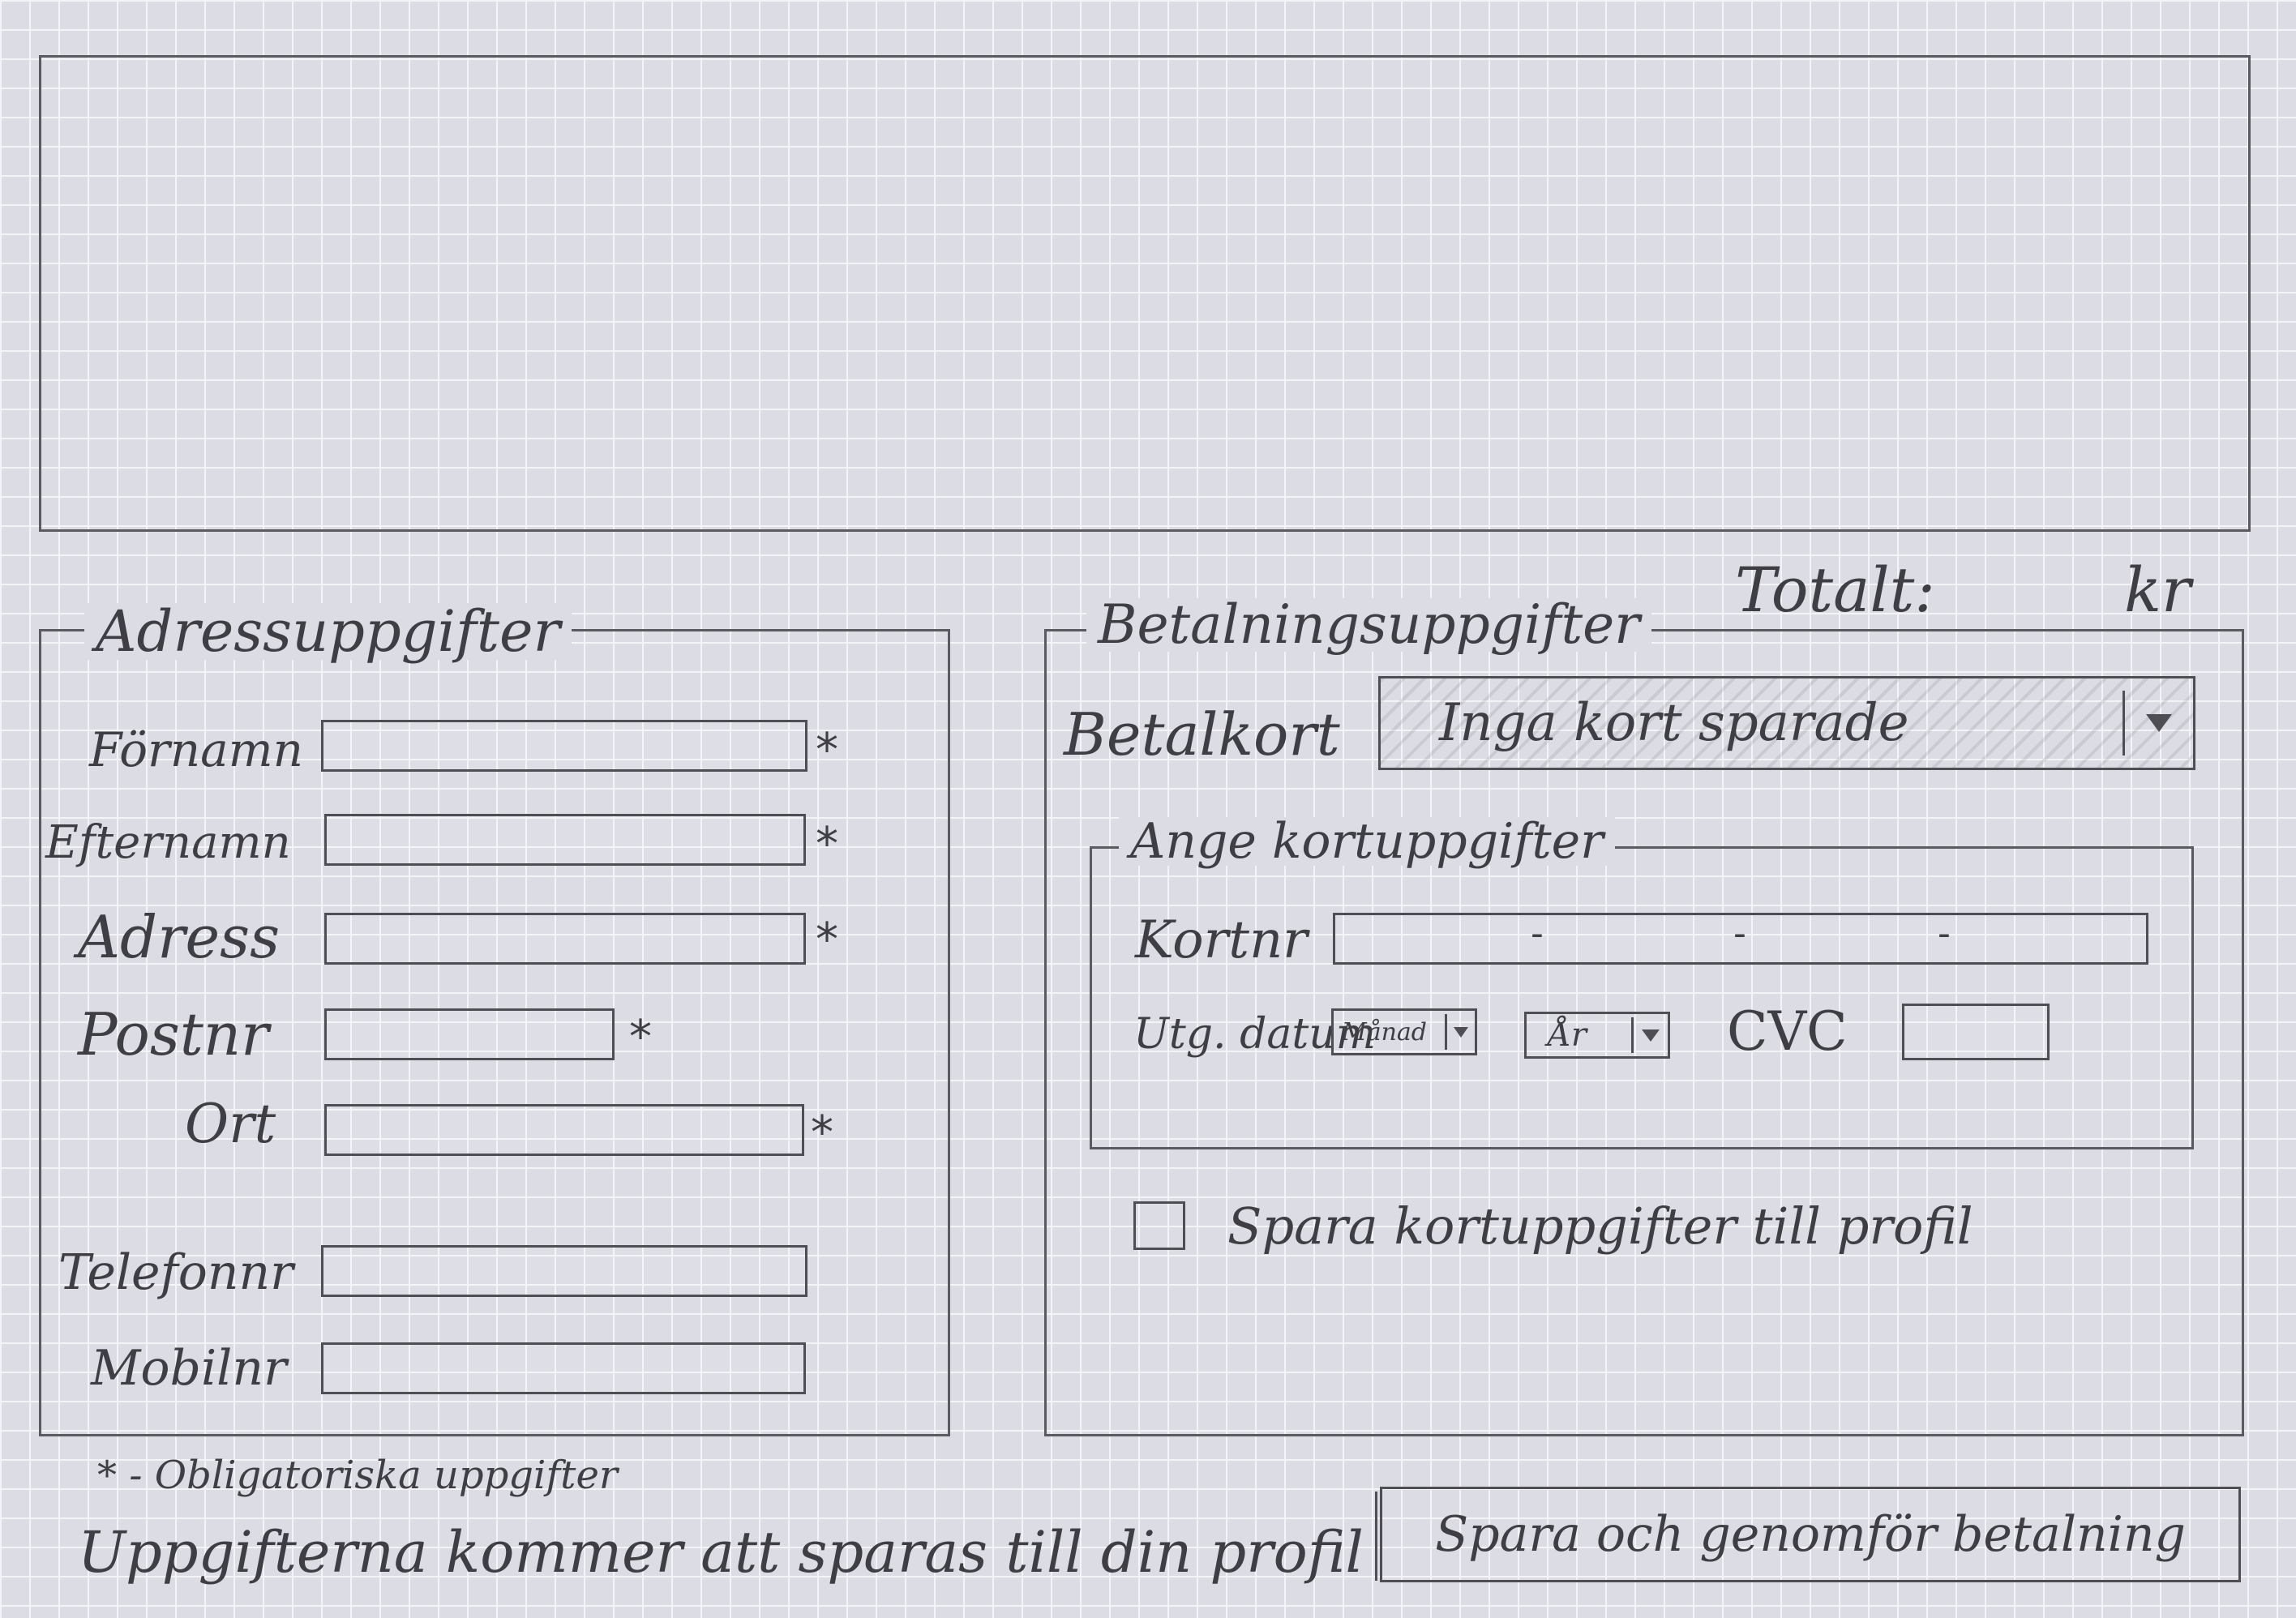 This screenshot has height=1618, width=2296. I want to click on firstname-required-mark: *, so click(827, 750).